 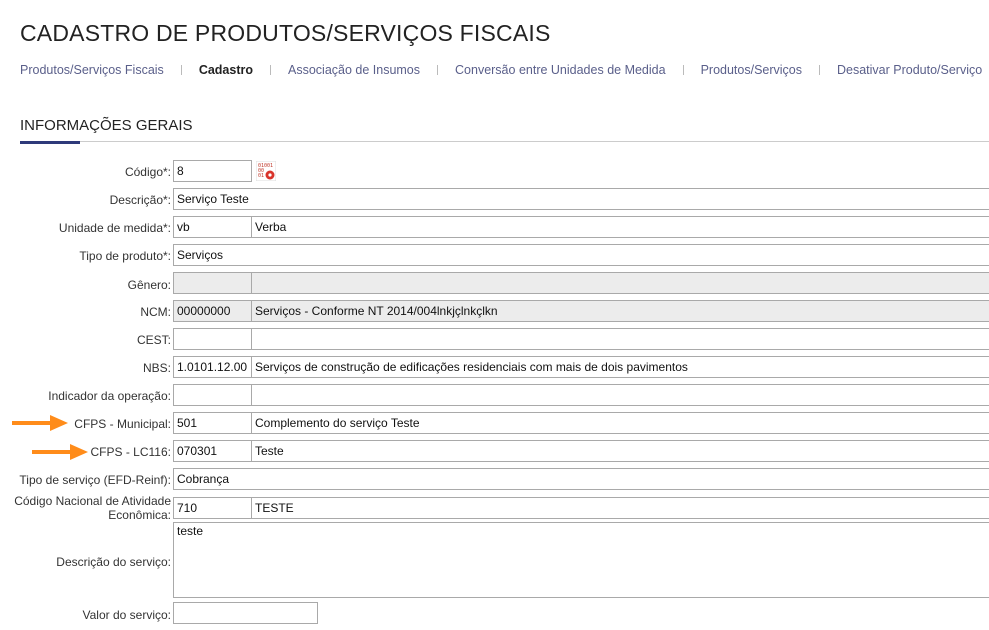 What do you see at coordinates (130, 452) in the screenshot?
I see `cfps-lc116-label: CFPS - LC116:` at bounding box center [130, 452].